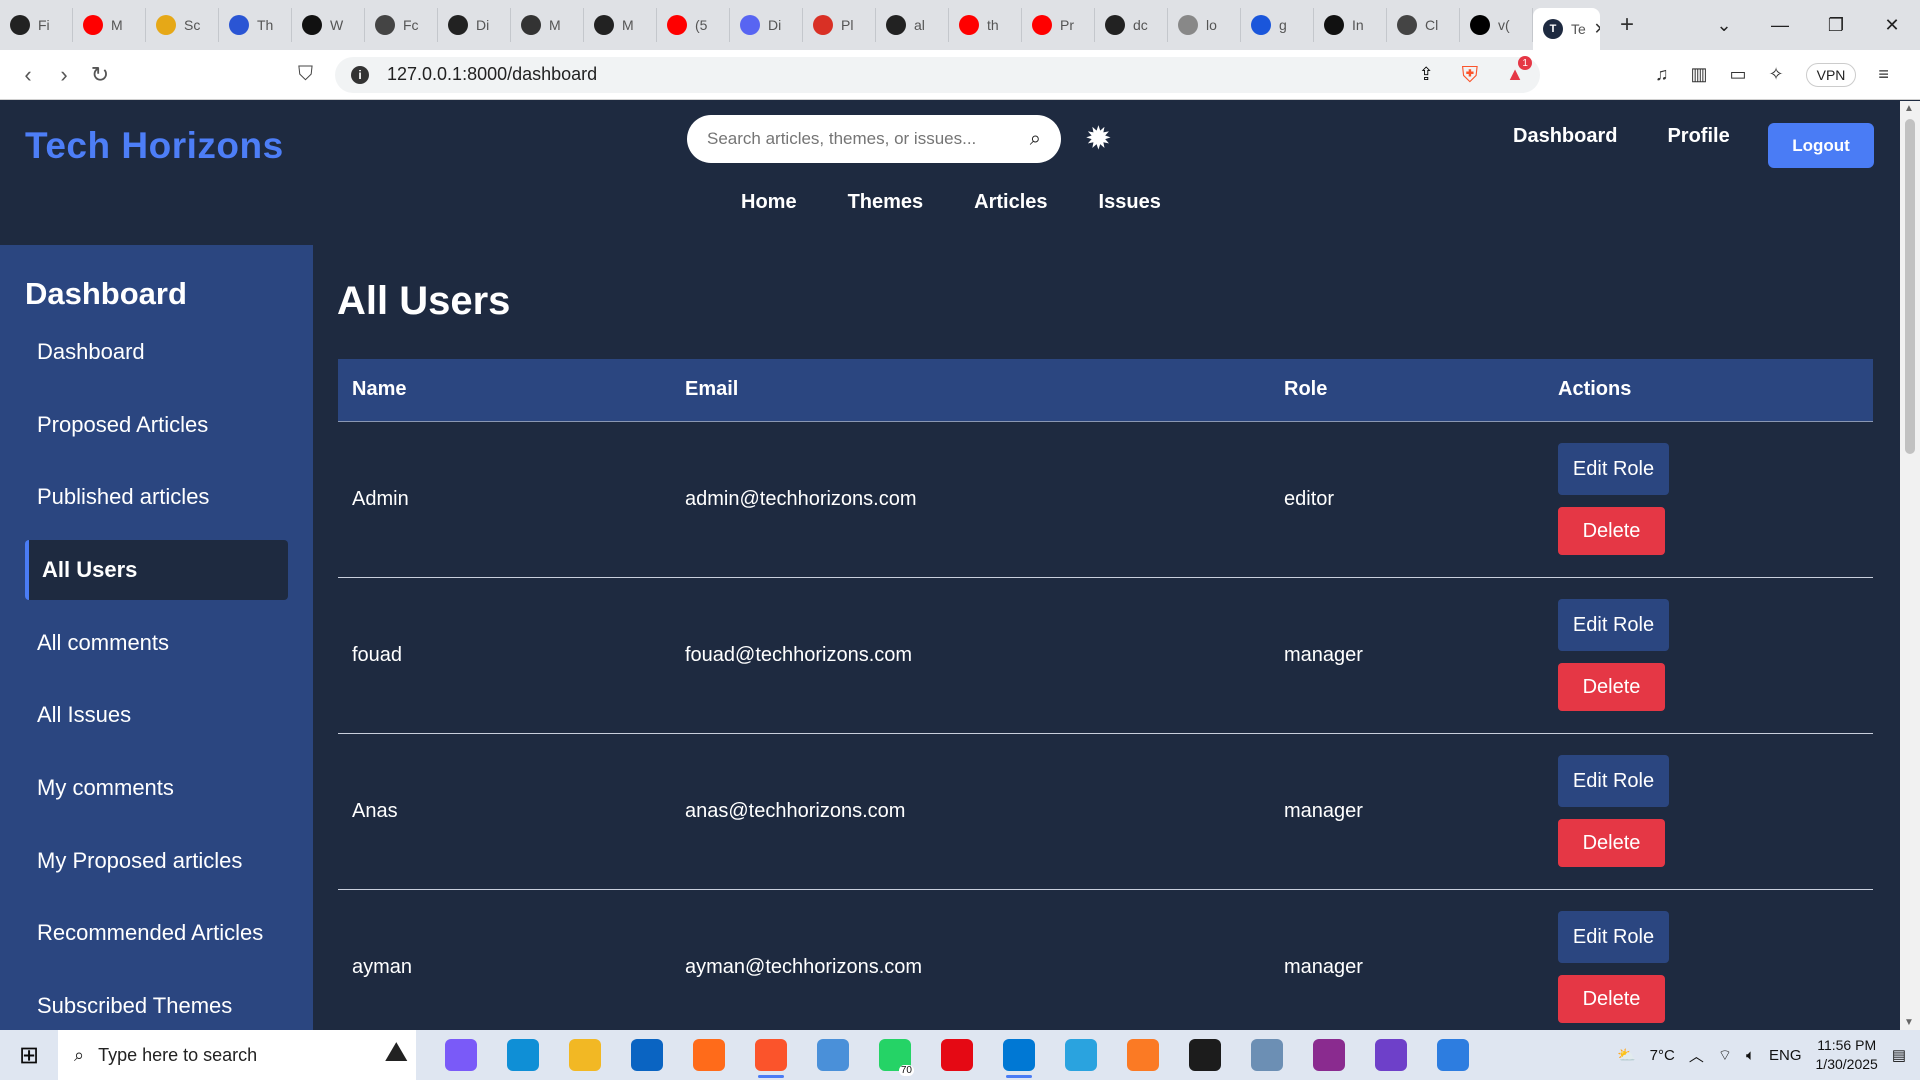  I want to click on omnibox: i 127.0.0.1:8000/dashboard ⇪ ⛨ ▲ 1, so click(937, 74).